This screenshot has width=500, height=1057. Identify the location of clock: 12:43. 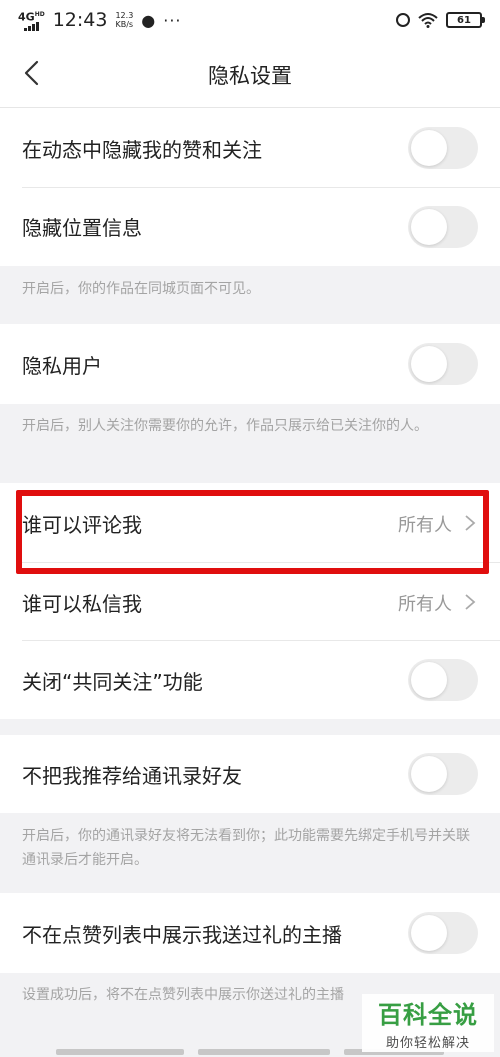
(80, 20).